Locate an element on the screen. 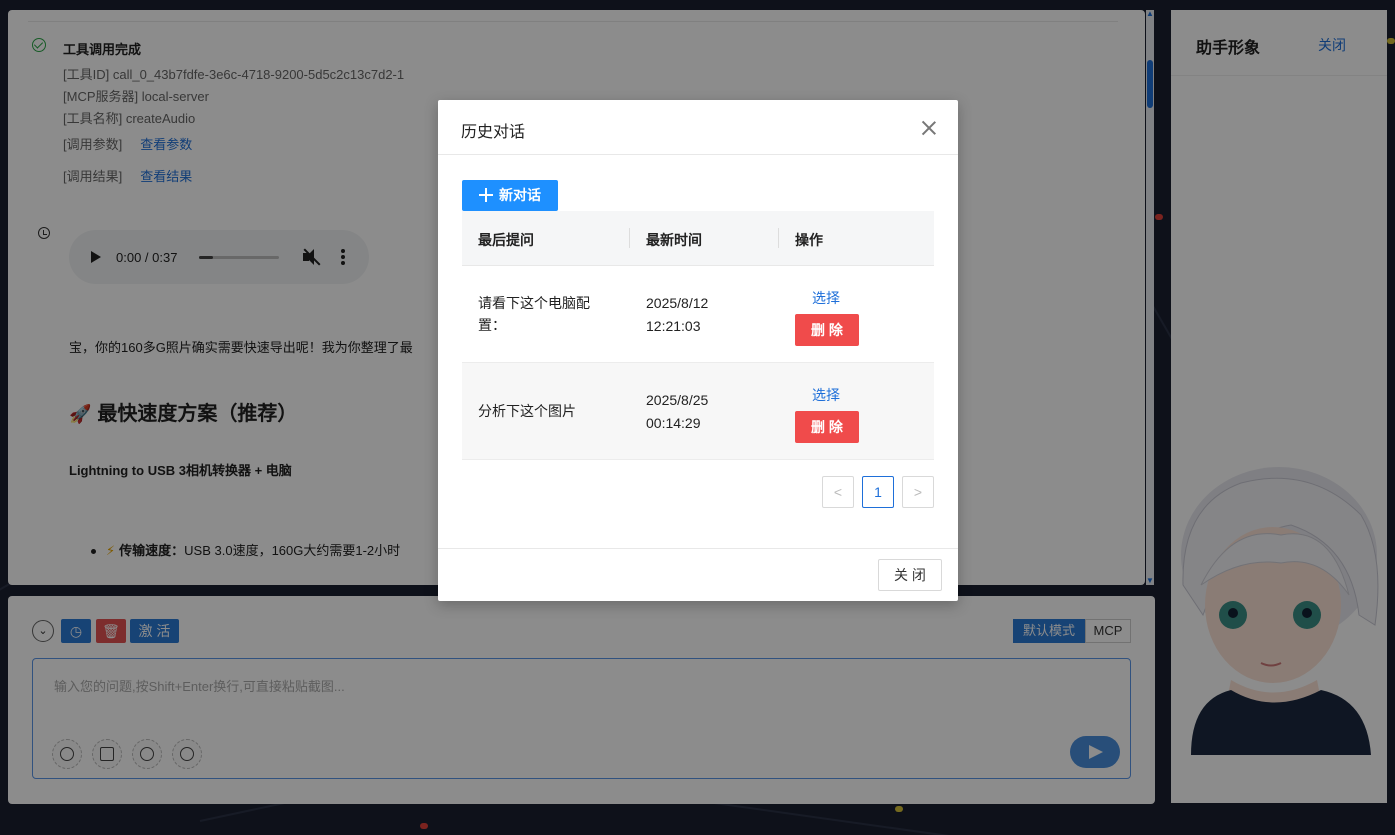 Image resolution: width=1395 pixels, height=835 pixels. plus-icon is located at coordinates (486, 195).